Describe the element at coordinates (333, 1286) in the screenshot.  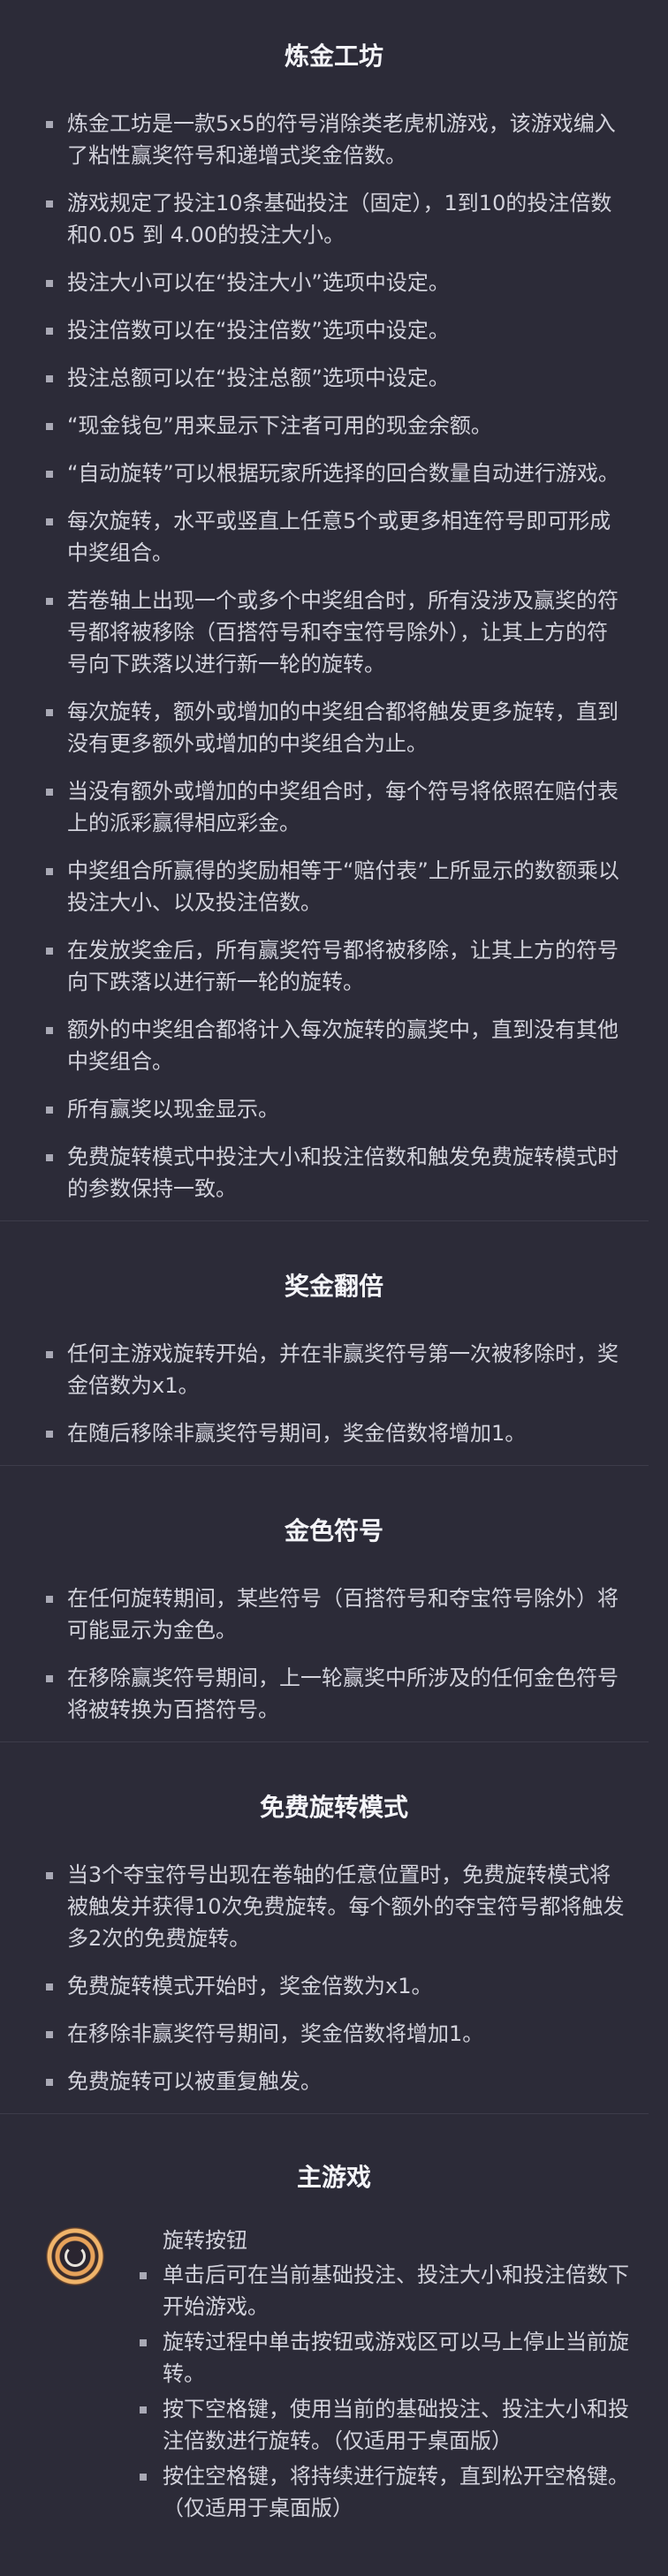
I see `section-title: 奖金翻倍` at that location.